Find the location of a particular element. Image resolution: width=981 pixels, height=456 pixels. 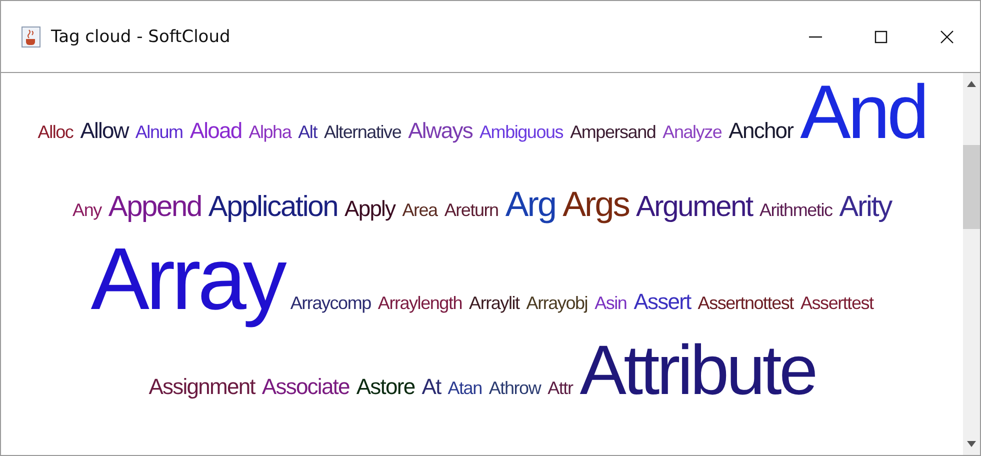

tag-word: Ampersand is located at coordinates (613, 133).